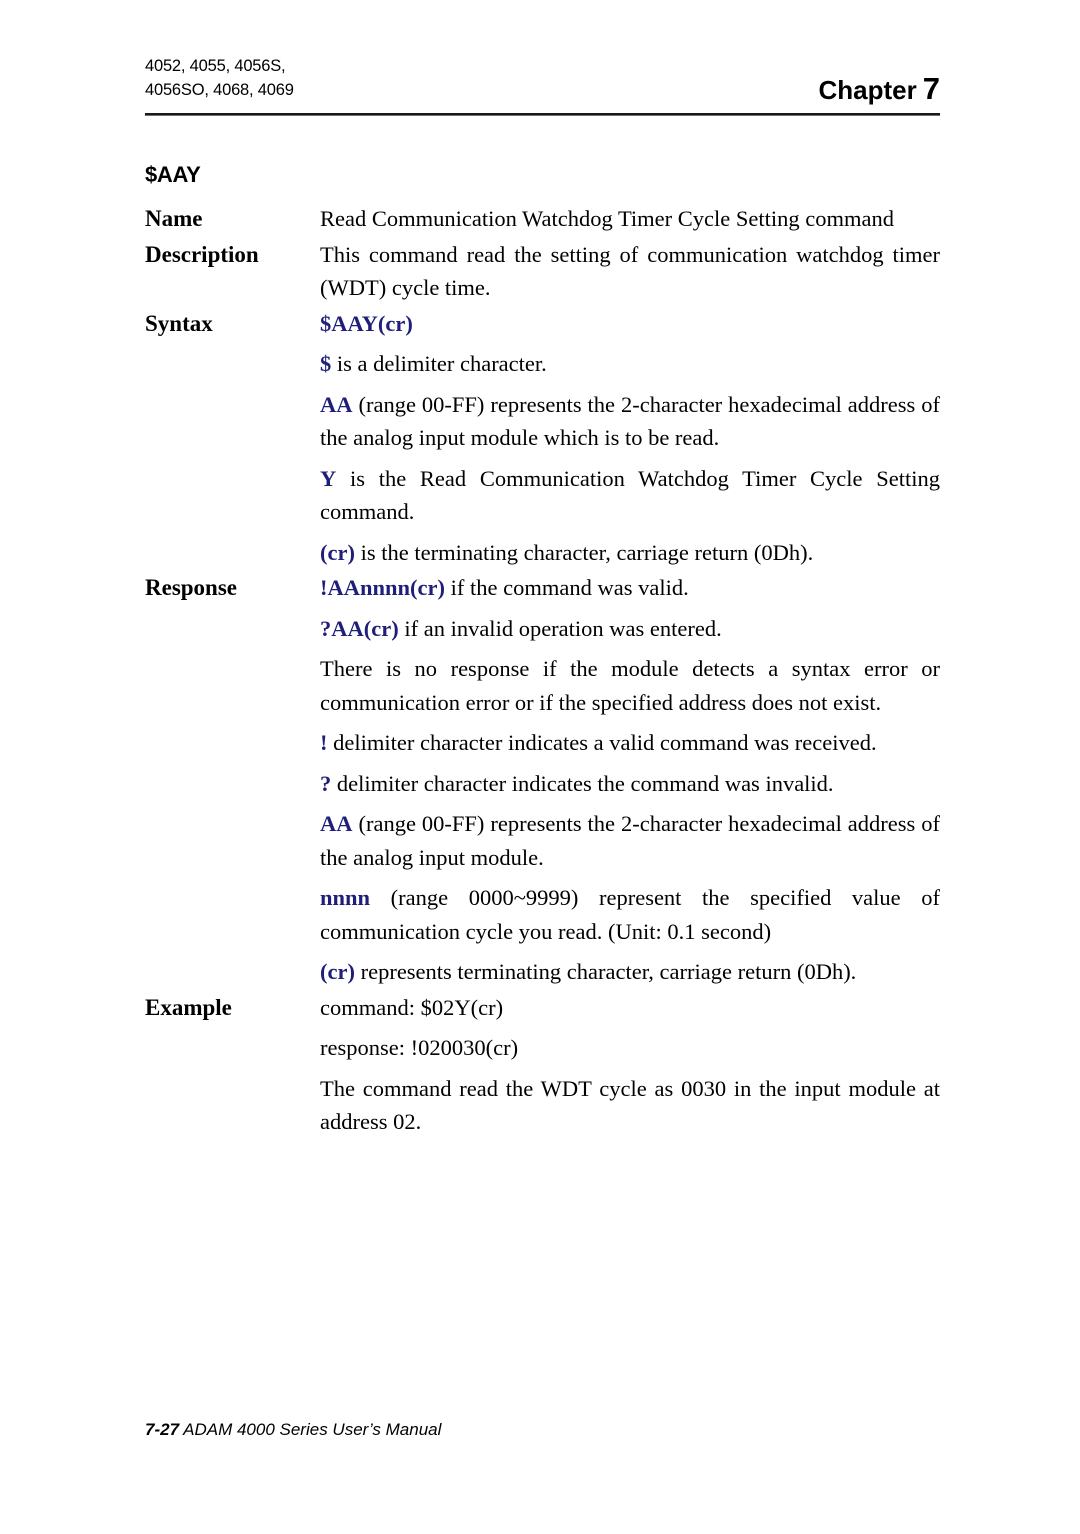 Image resolution: width=1080 pixels, height=1534 pixels. I want to click on response-item-token: ?, so click(326, 783).